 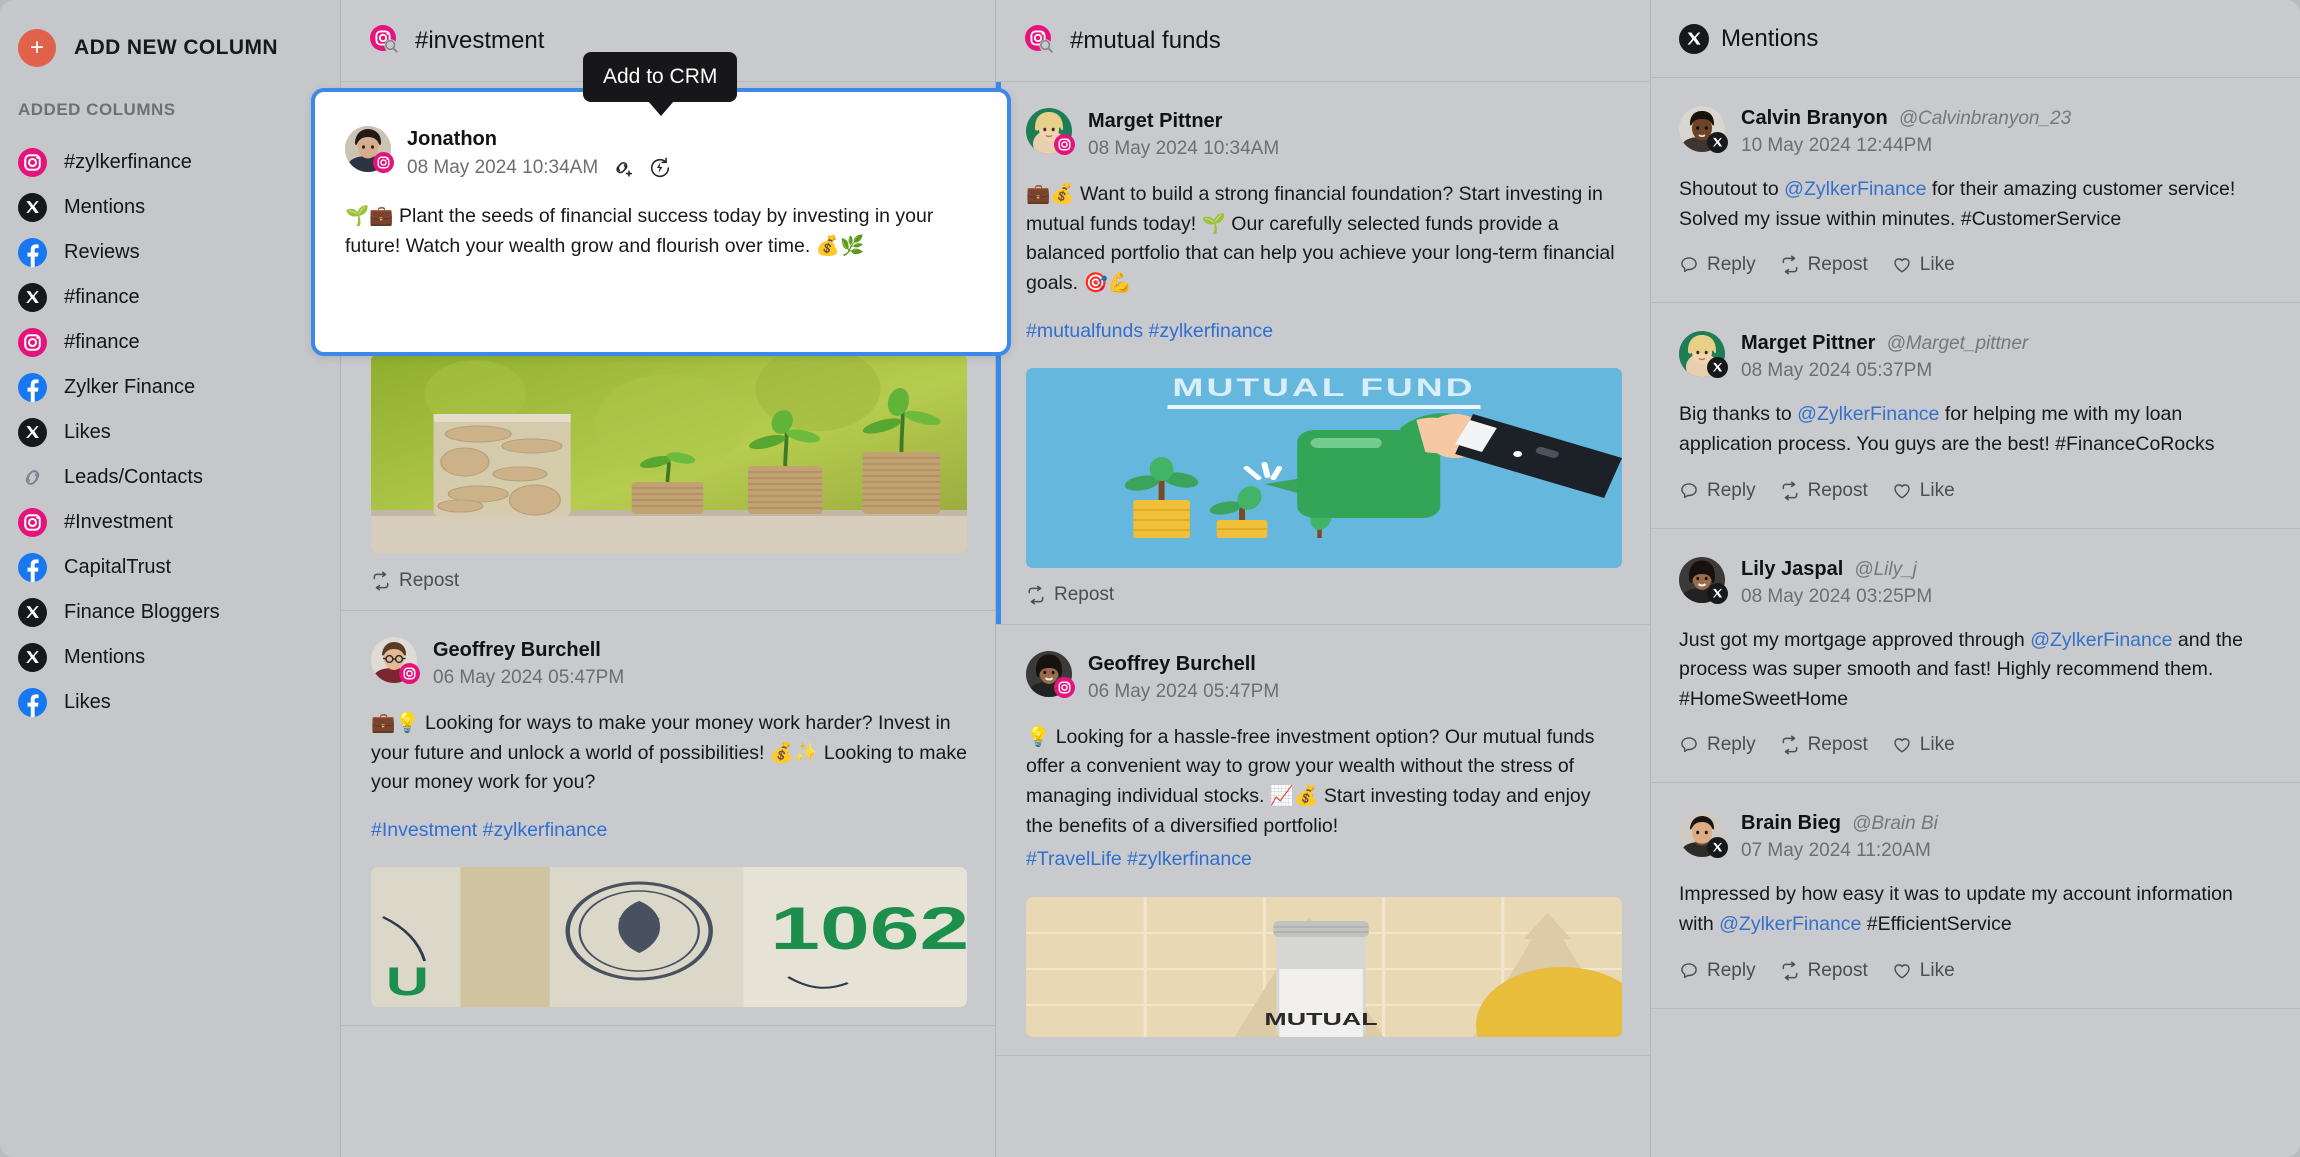 I want to click on sidebar-item-zylkerfinance: Zylker Finance, so click(x=170, y=387).